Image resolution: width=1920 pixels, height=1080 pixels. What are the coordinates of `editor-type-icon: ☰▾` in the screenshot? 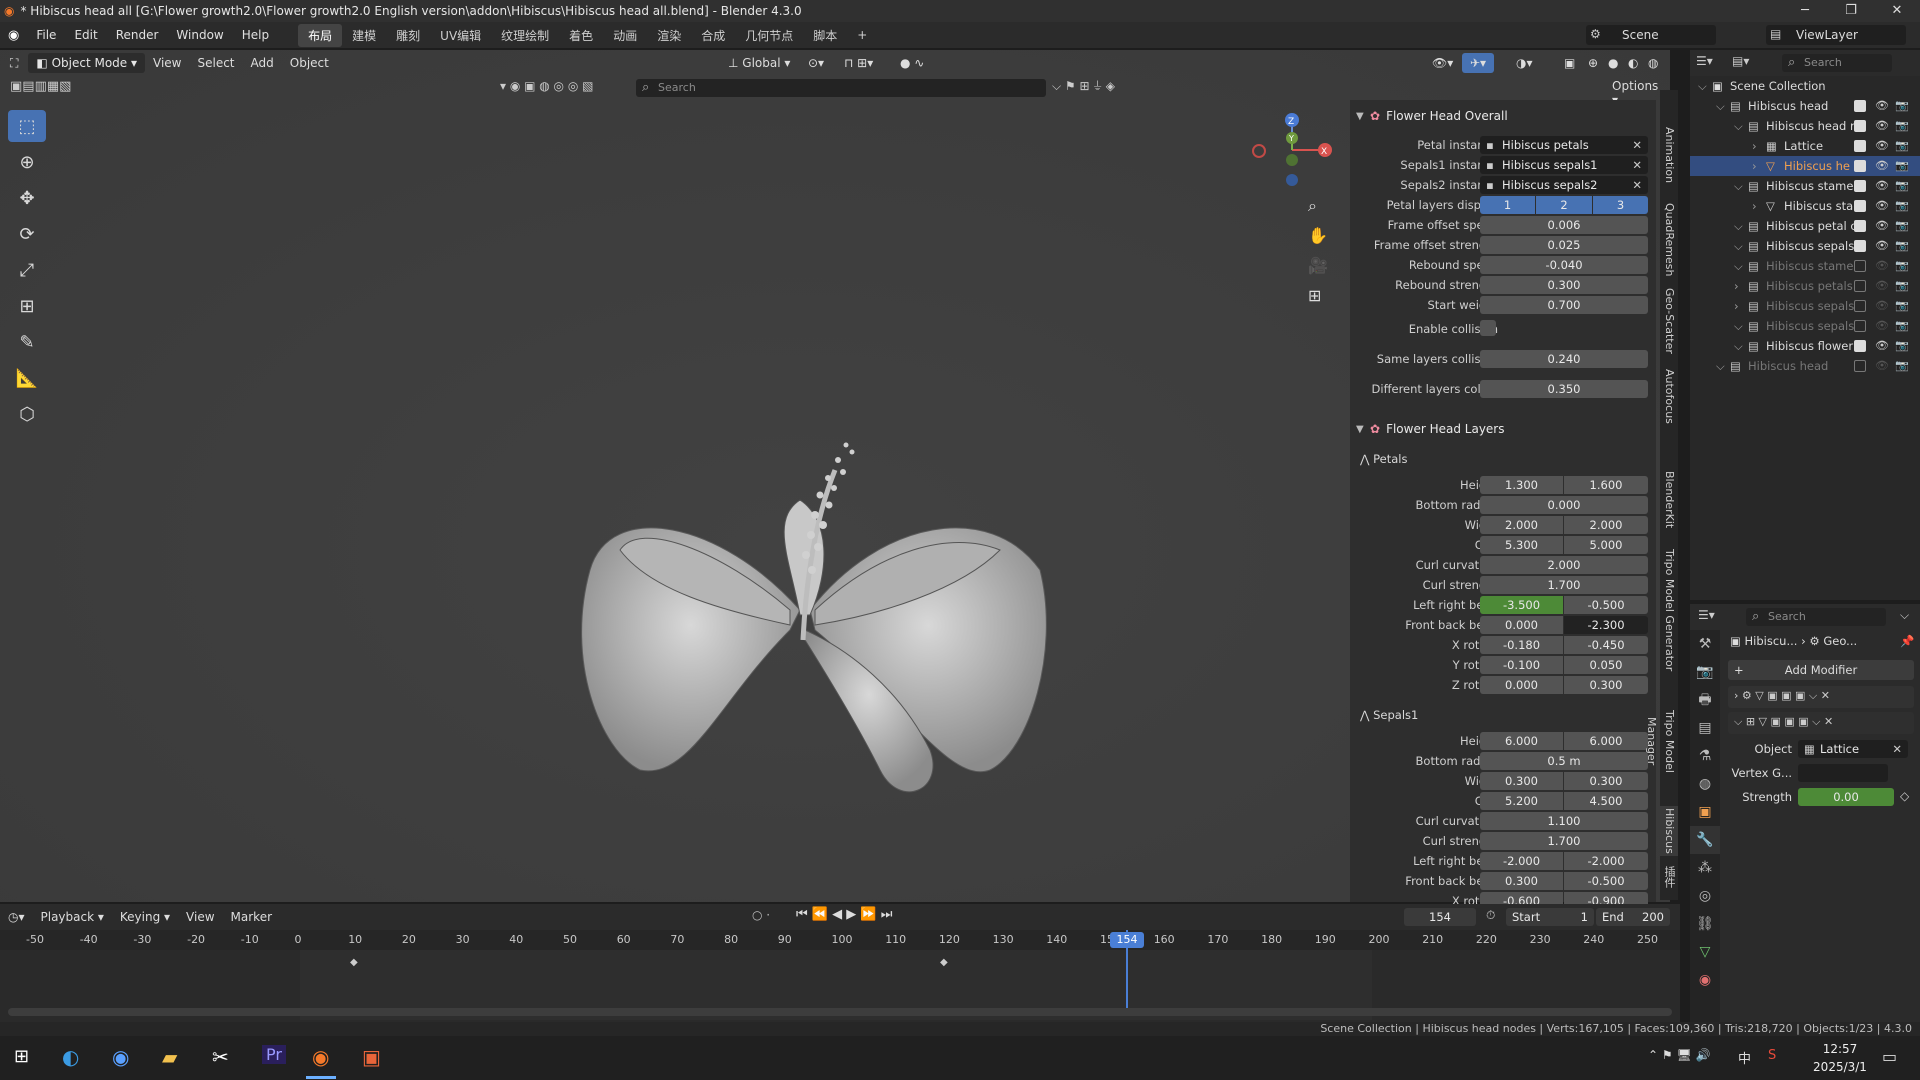 It's located at (1706, 615).